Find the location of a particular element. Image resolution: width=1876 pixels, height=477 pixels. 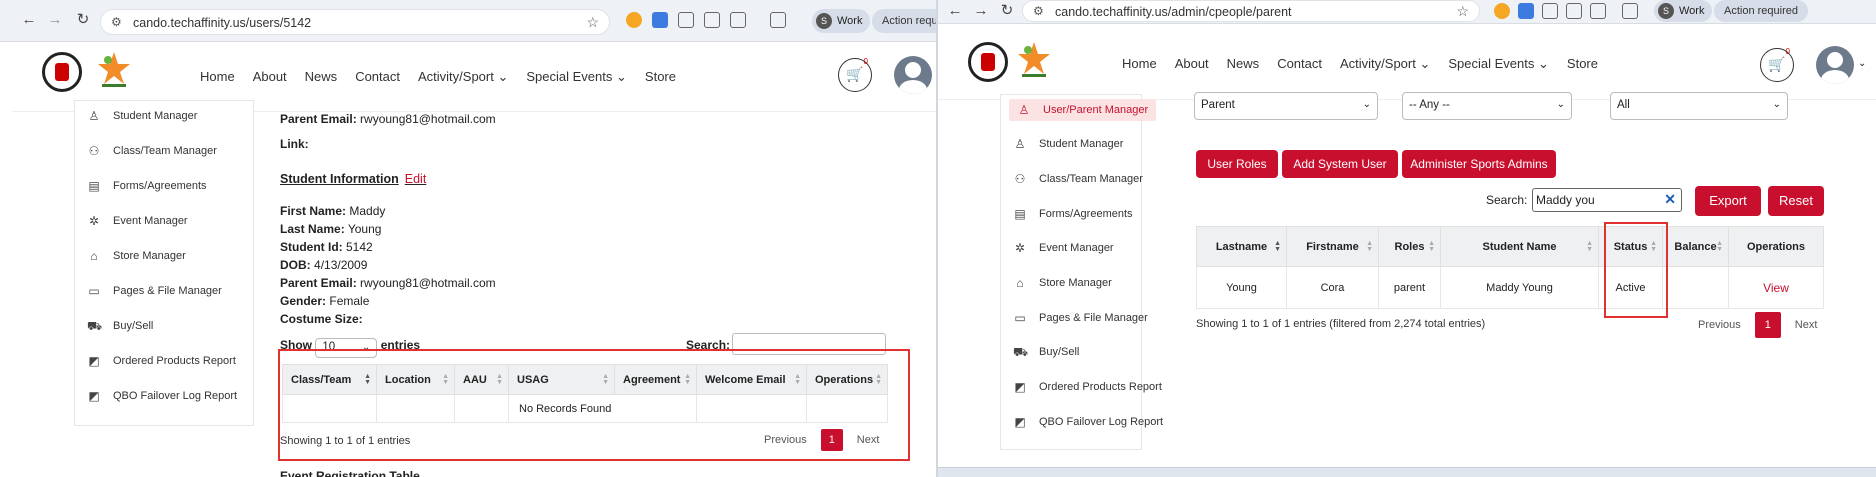

sort-icon: ▲ ▼ is located at coordinates (1369, 246).